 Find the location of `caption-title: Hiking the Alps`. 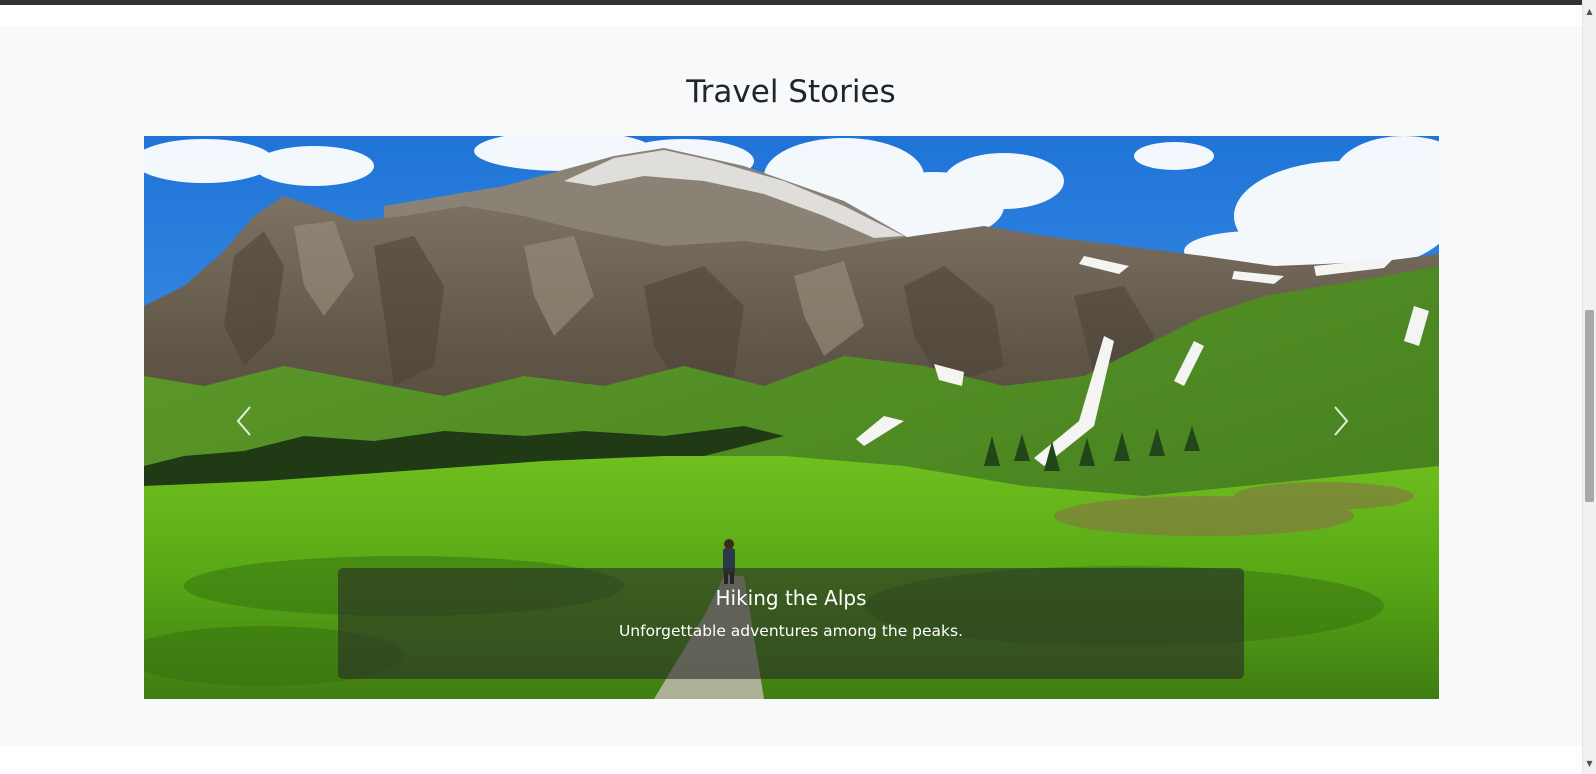

caption-title: Hiking the Alps is located at coordinates (791, 598).